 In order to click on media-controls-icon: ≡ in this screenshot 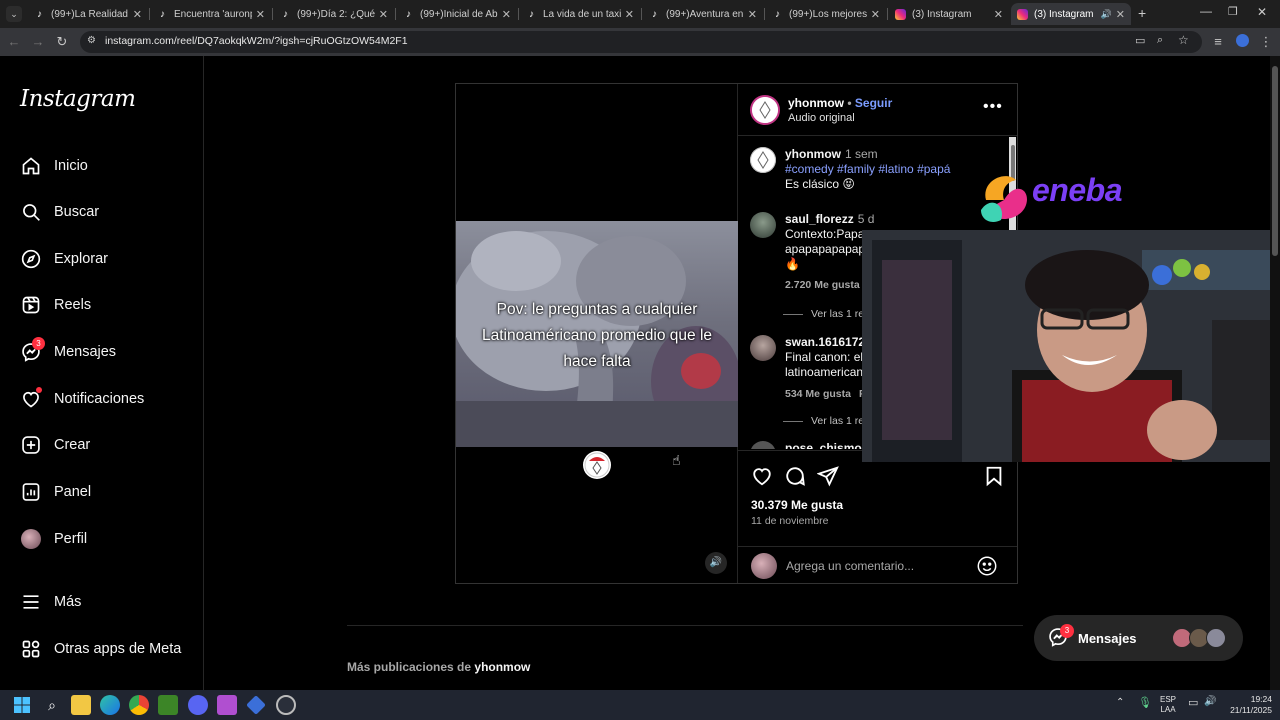, I will do `click(1218, 42)`.